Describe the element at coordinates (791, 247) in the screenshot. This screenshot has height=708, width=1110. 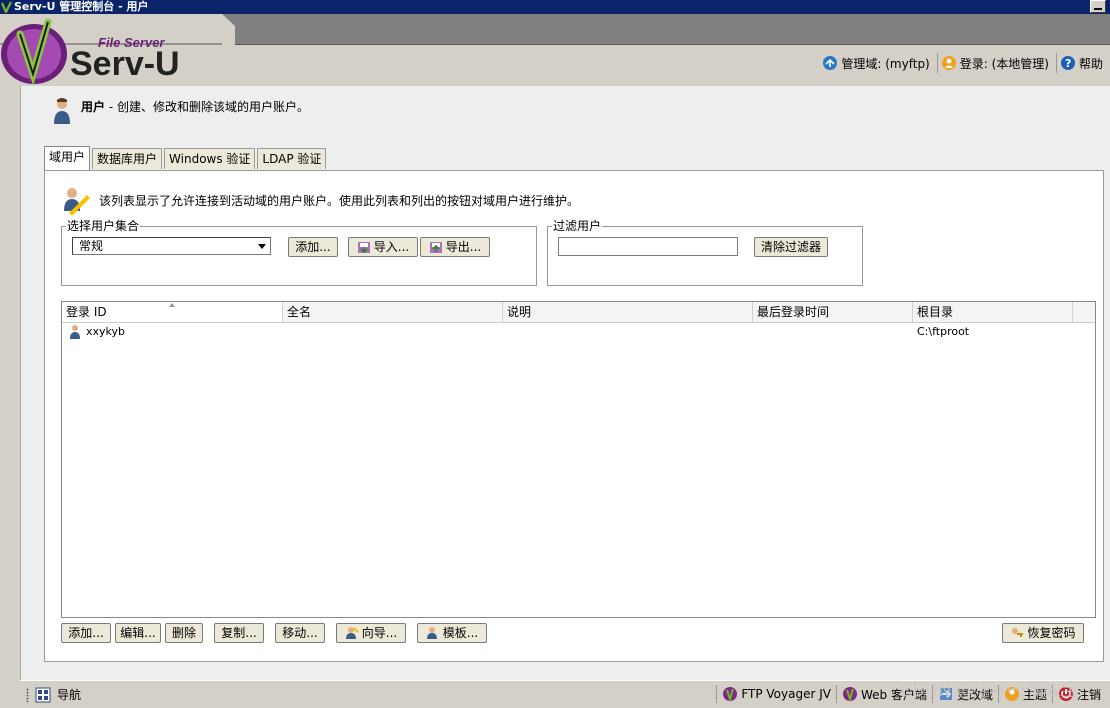
I see `clear-filter-button: 清除过滤器` at that location.